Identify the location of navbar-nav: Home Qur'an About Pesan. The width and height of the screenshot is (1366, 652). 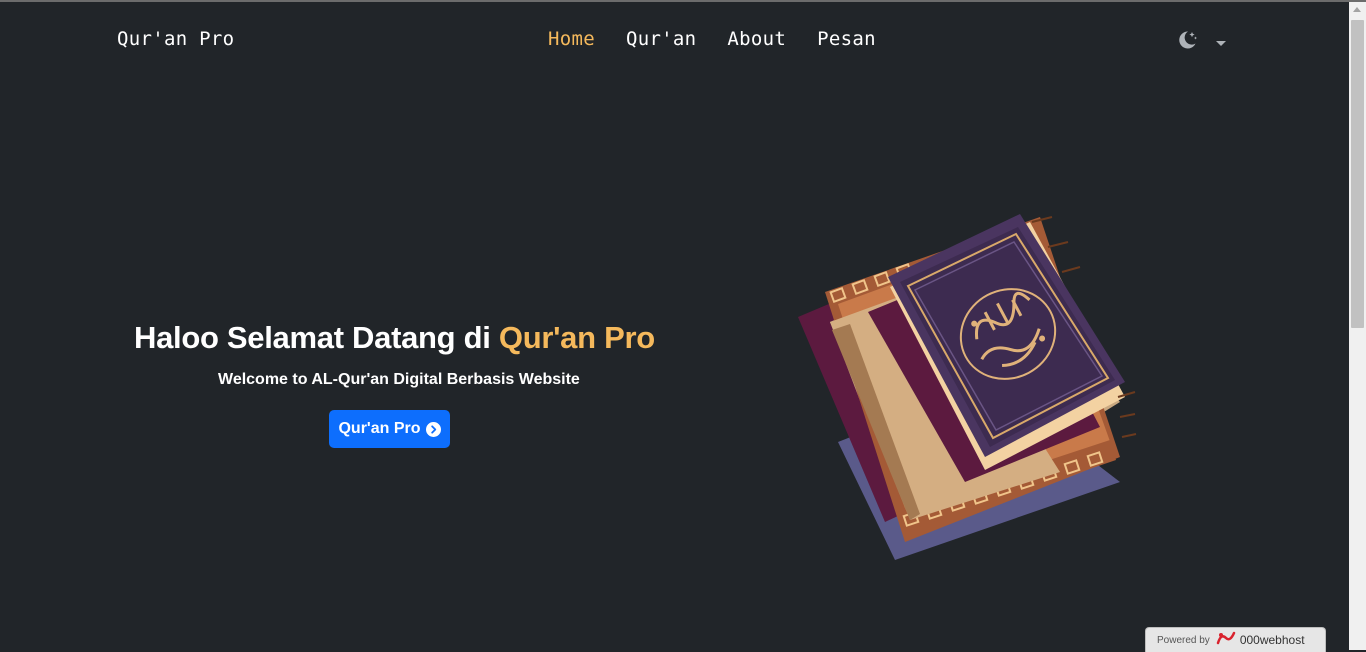
(727, 39).